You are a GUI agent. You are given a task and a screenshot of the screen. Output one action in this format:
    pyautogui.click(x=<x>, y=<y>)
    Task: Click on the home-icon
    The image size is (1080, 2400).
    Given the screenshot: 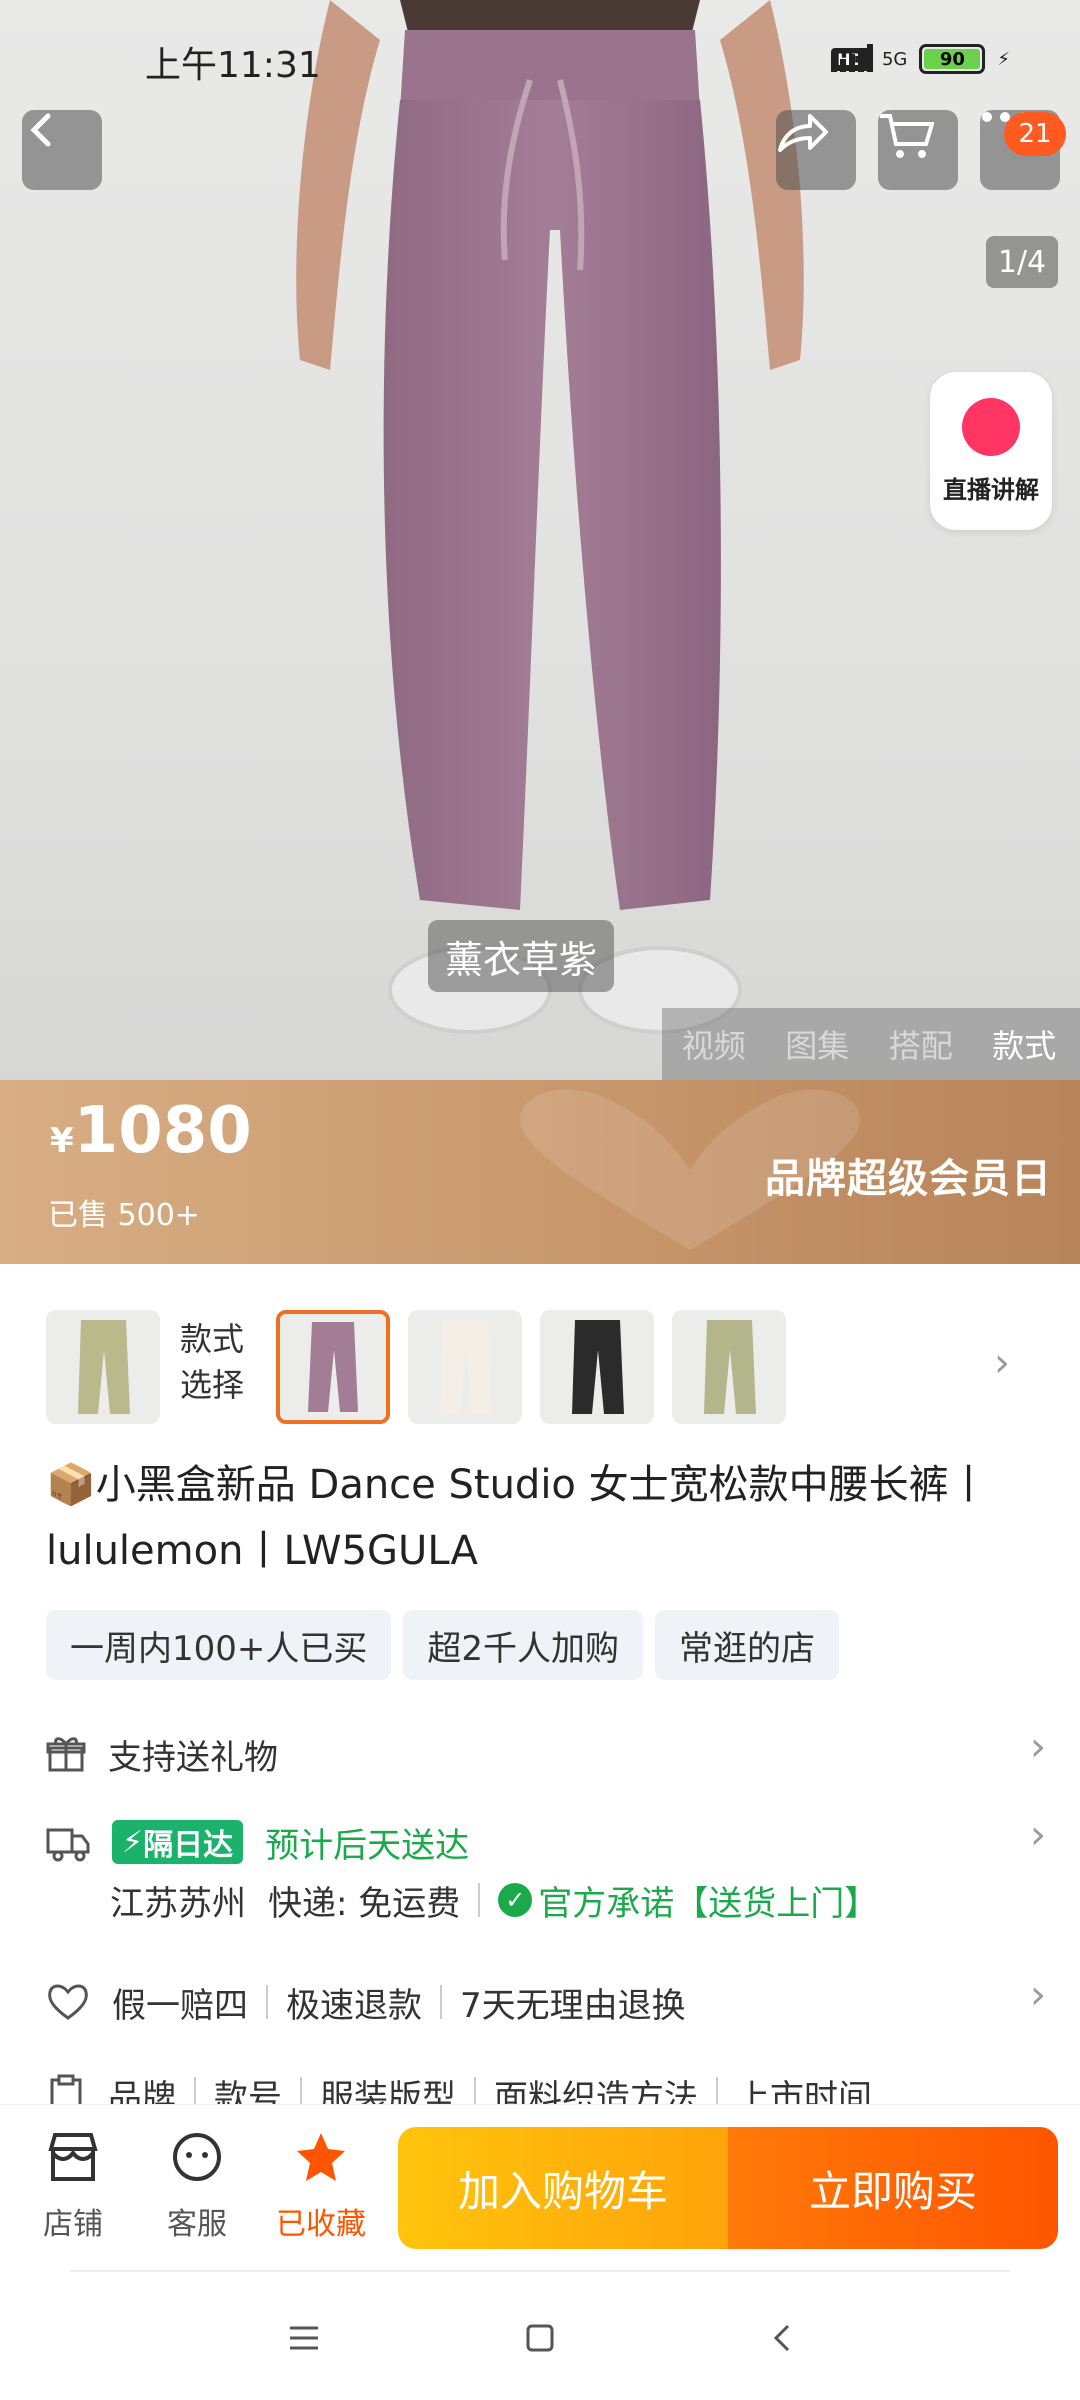 What is the action you would take?
    pyautogui.click(x=540, y=2338)
    